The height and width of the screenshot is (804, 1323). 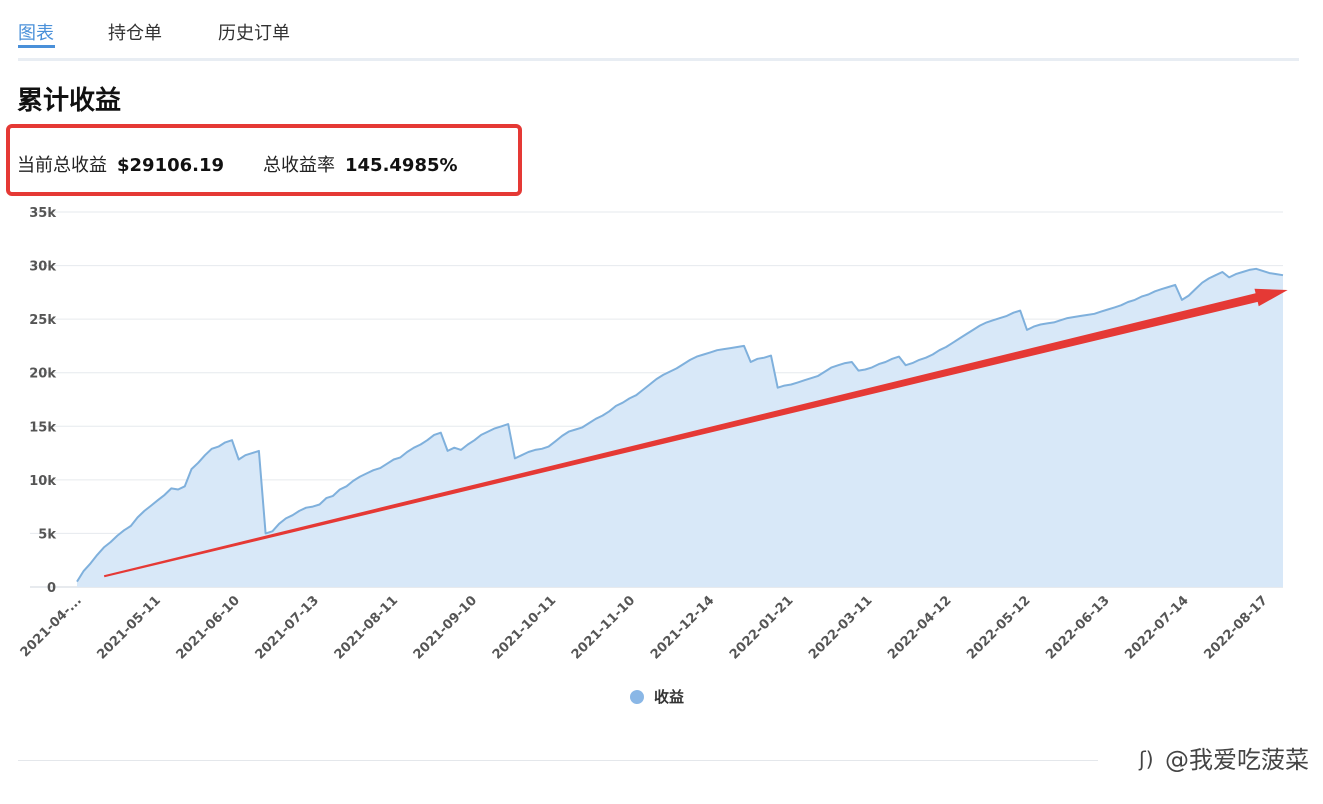 I want to click on total-profit-stat: 当前总收益 $29106.19, so click(x=120, y=166).